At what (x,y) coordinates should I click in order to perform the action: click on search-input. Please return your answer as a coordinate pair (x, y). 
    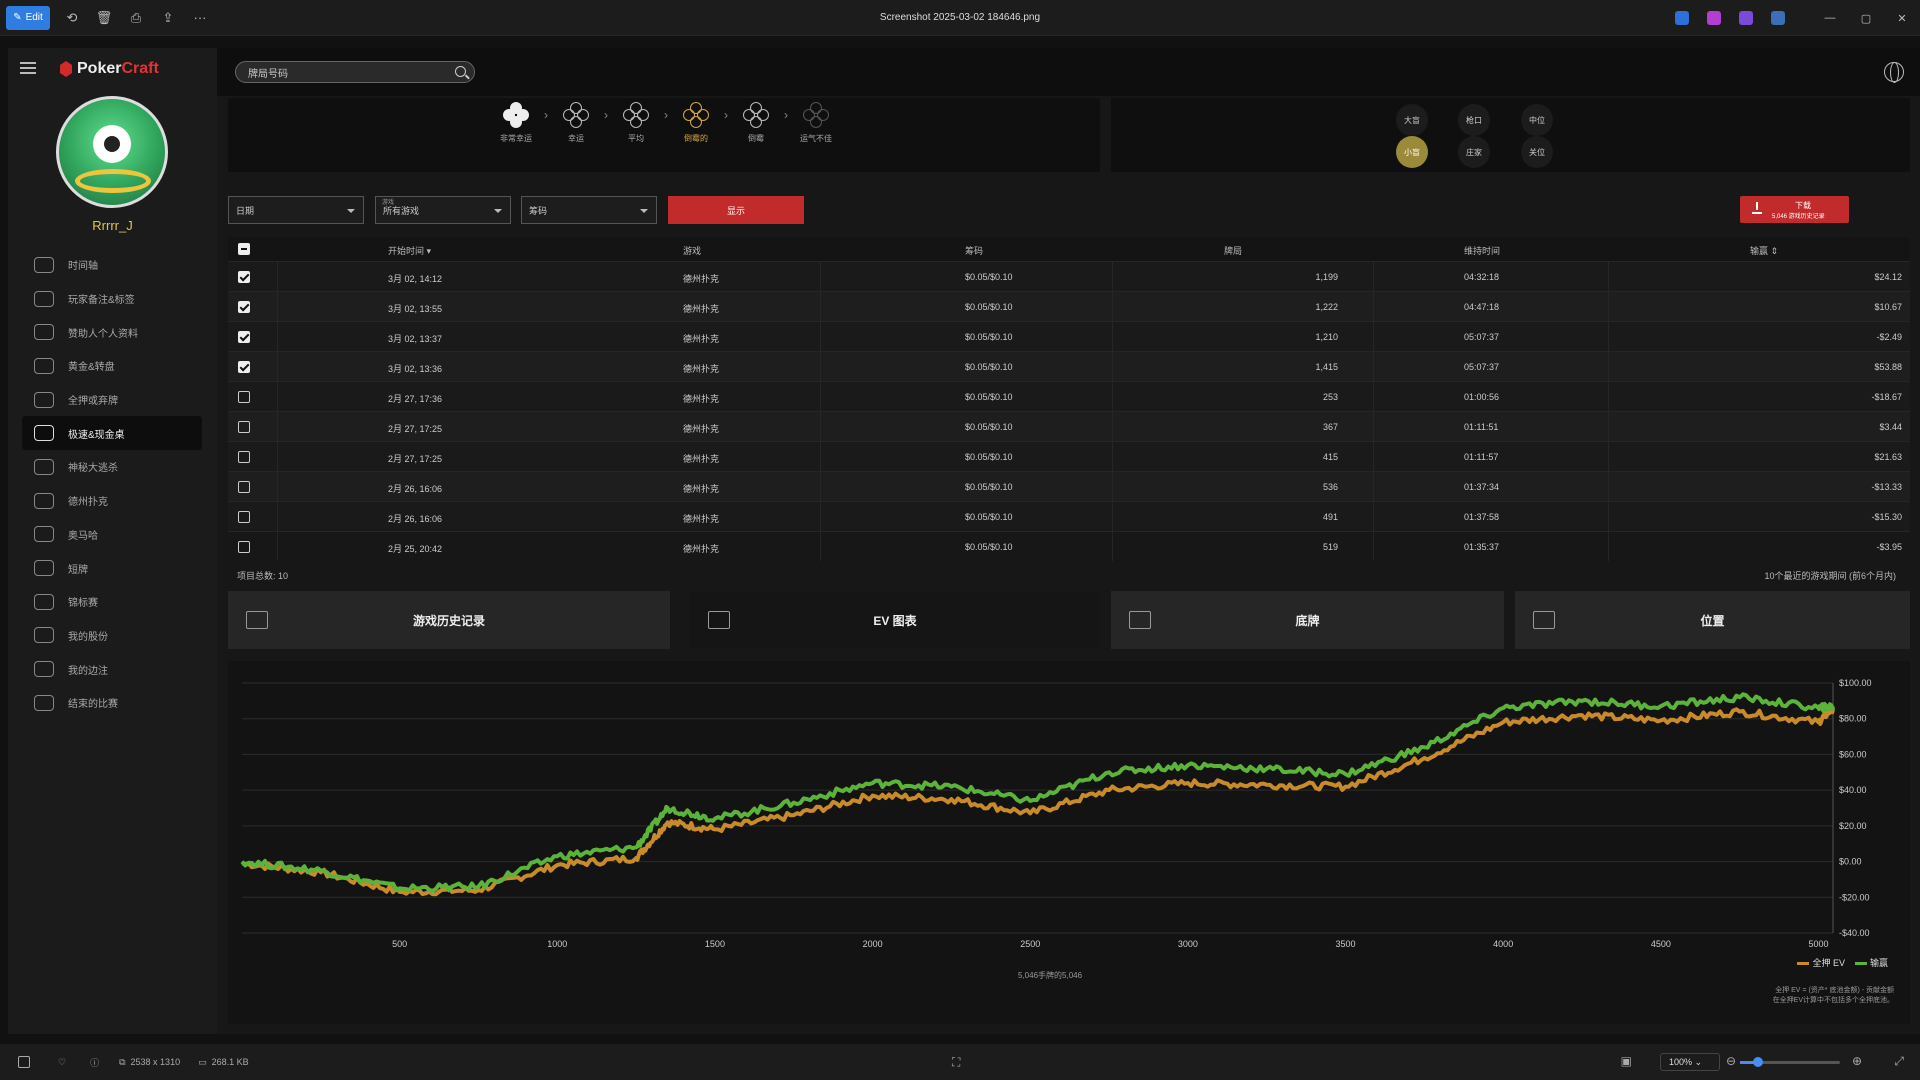
    Looking at the image, I should click on (348, 72).